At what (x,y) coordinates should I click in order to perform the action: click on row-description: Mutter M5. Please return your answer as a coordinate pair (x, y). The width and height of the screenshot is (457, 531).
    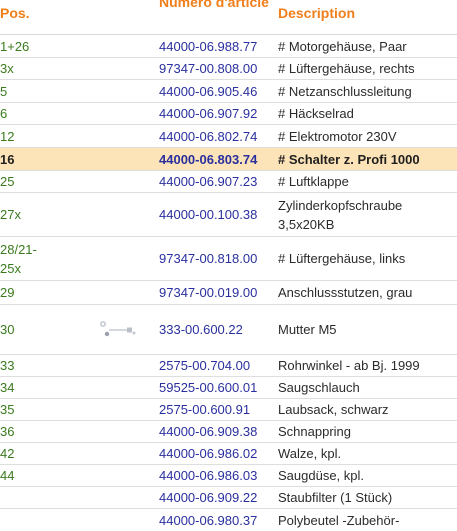
    Looking at the image, I should click on (307, 329).